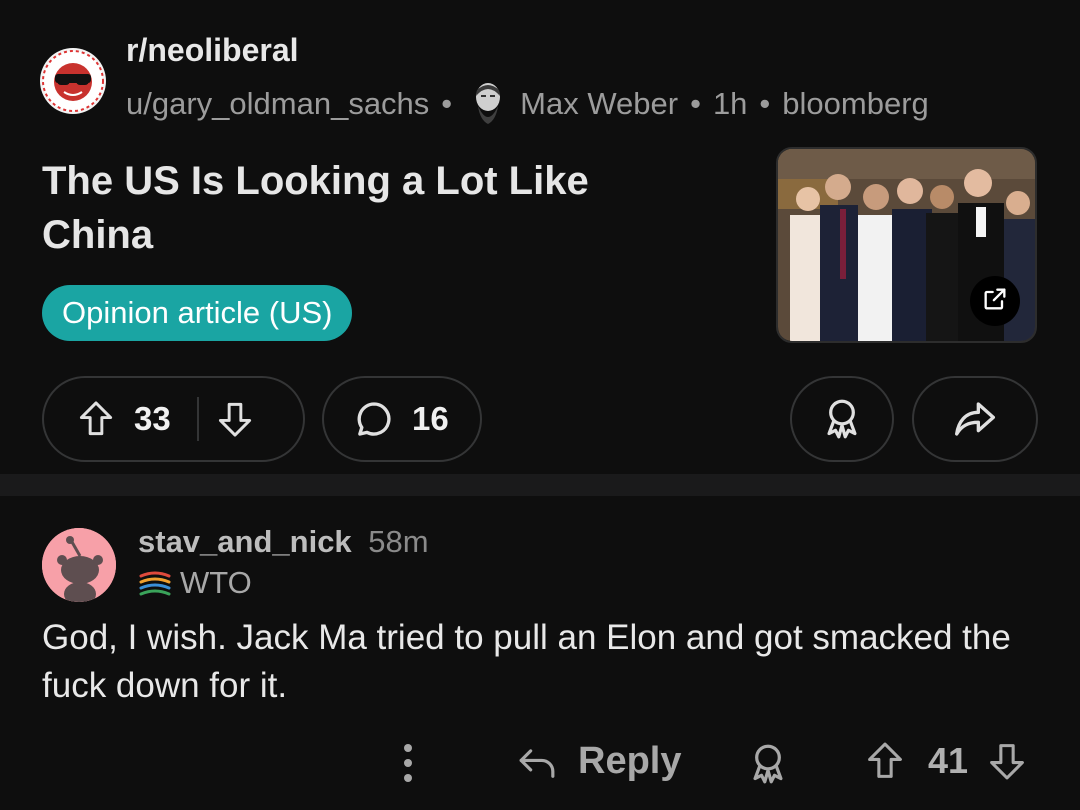  What do you see at coordinates (212, 50) in the screenshot?
I see `subreddit-name: r/neoliberal` at bounding box center [212, 50].